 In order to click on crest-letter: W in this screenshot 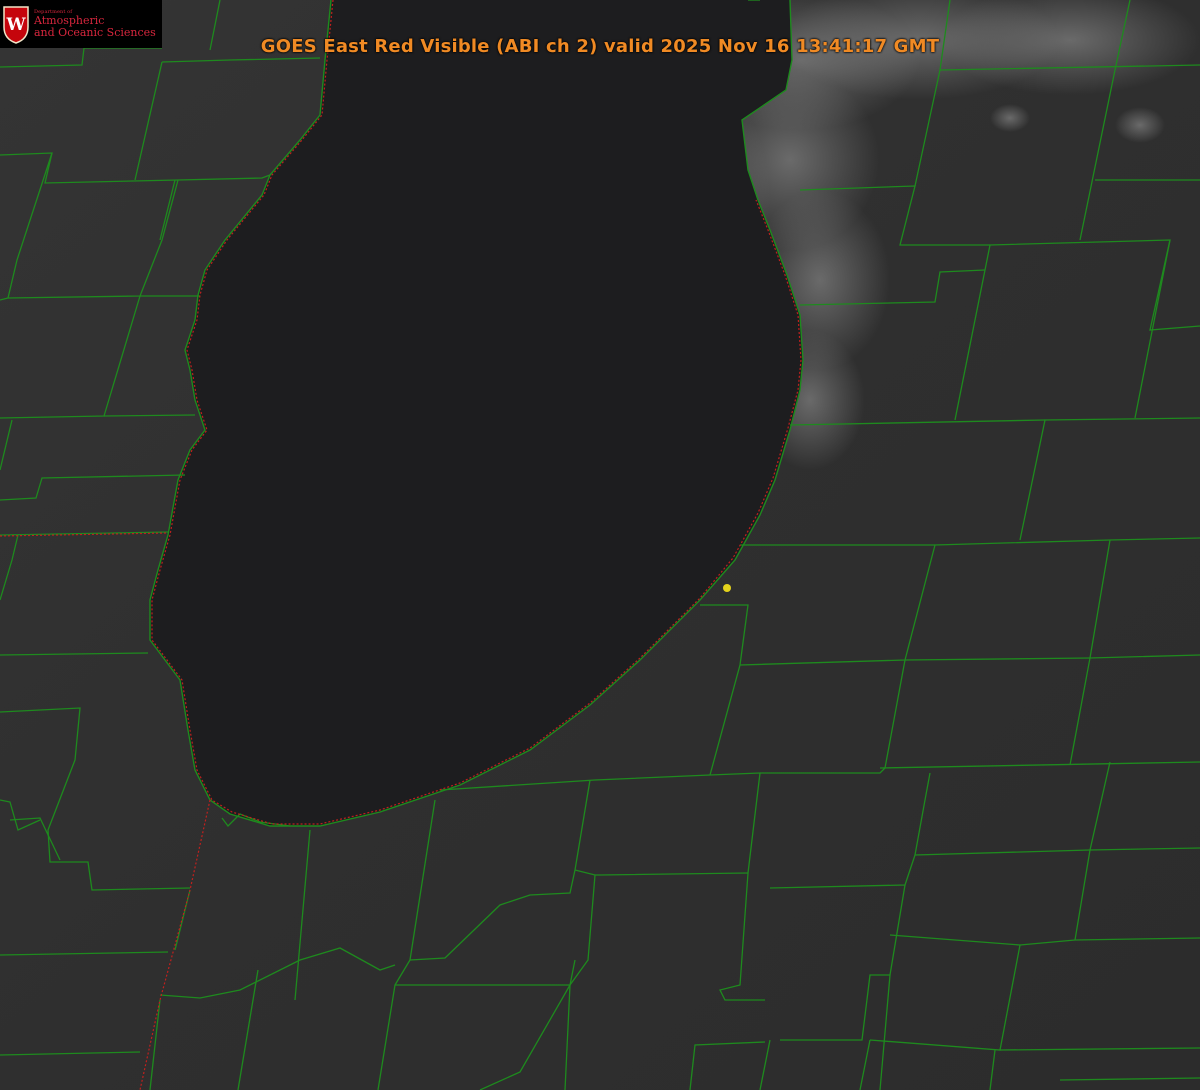, I will do `click(15, 25)`.